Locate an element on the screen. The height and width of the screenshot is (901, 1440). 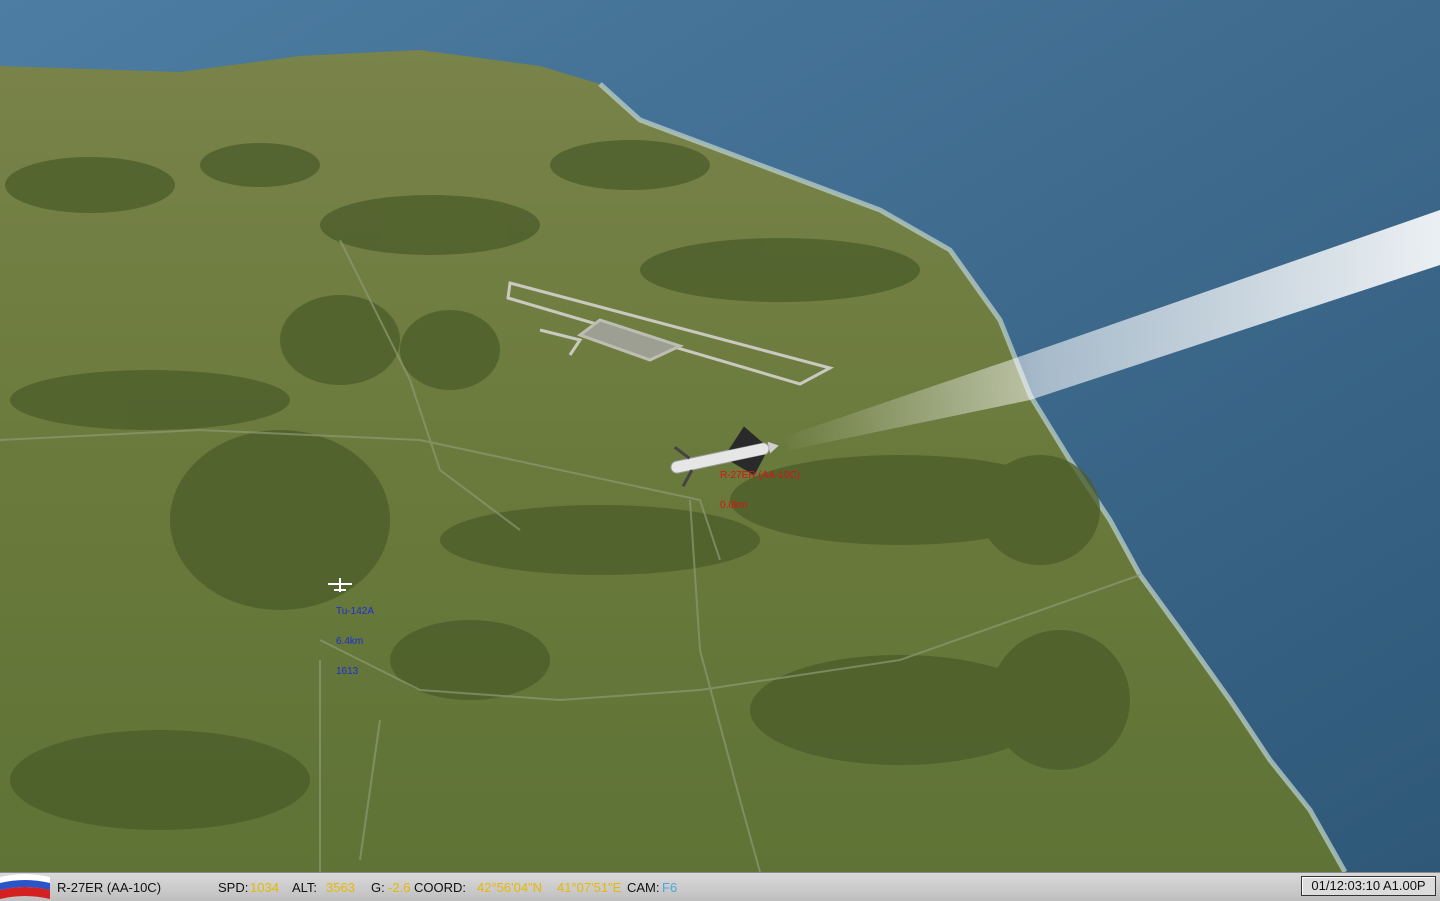
russian-flag-icon is located at coordinates (25, 886).